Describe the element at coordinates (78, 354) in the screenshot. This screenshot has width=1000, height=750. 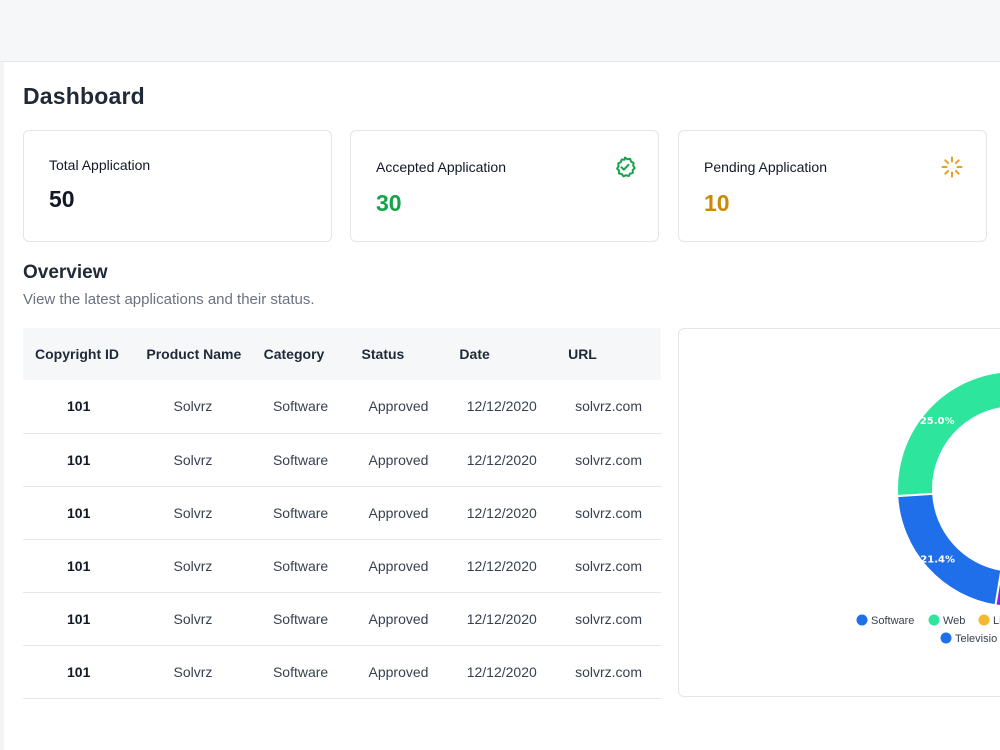
I see `column-header-copyright-id: Copyright ID` at that location.